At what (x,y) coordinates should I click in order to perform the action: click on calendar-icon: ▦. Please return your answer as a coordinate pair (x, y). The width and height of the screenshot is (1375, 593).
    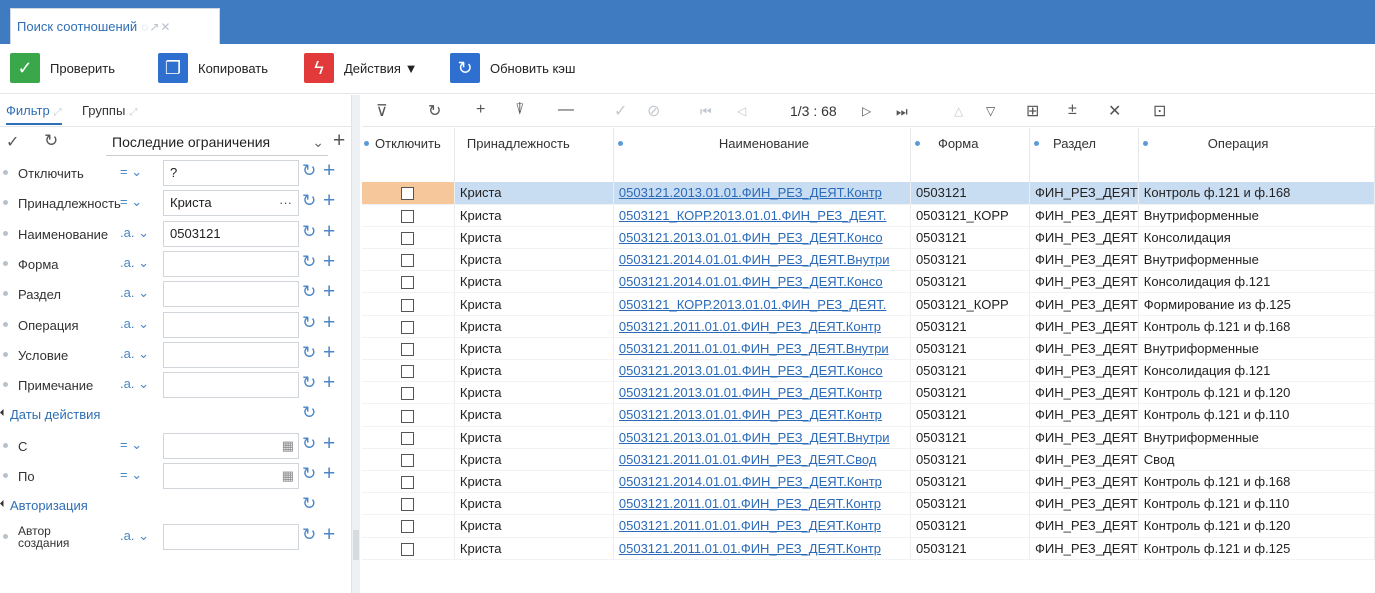
    Looking at the image, I should click on (288, 476).